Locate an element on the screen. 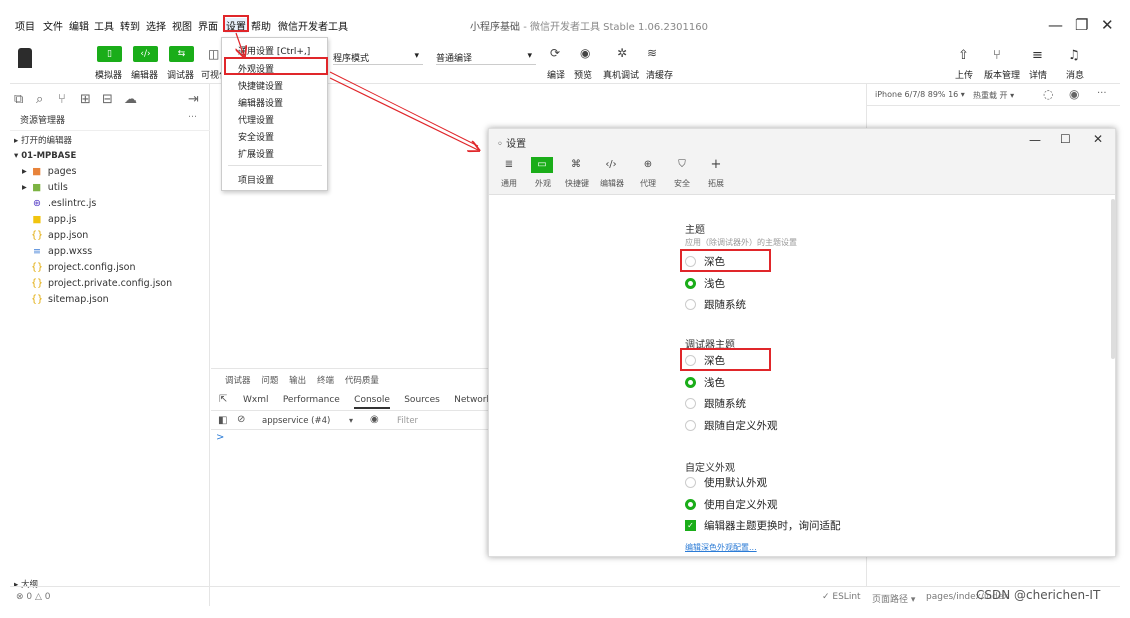 Image resolution: width=1130 pixels, height=618 pixels. tab-editor: 编辑器 is located at coordinates (612, 183).